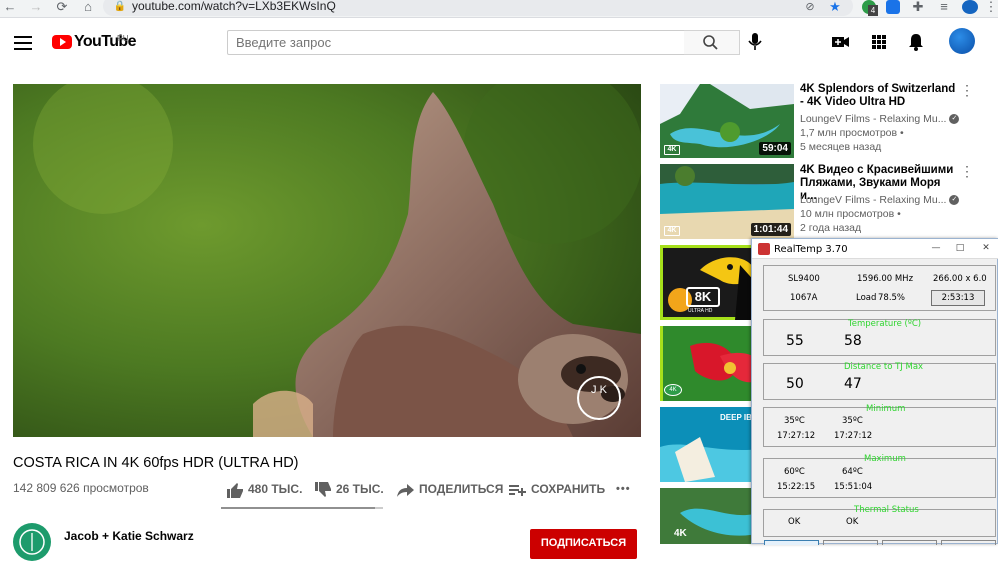 The image size is (998, 566). What do you see at coordinates (853, 384) in the screenshot?
I see `distance-core1: 47` at bounding box center [853, 384].